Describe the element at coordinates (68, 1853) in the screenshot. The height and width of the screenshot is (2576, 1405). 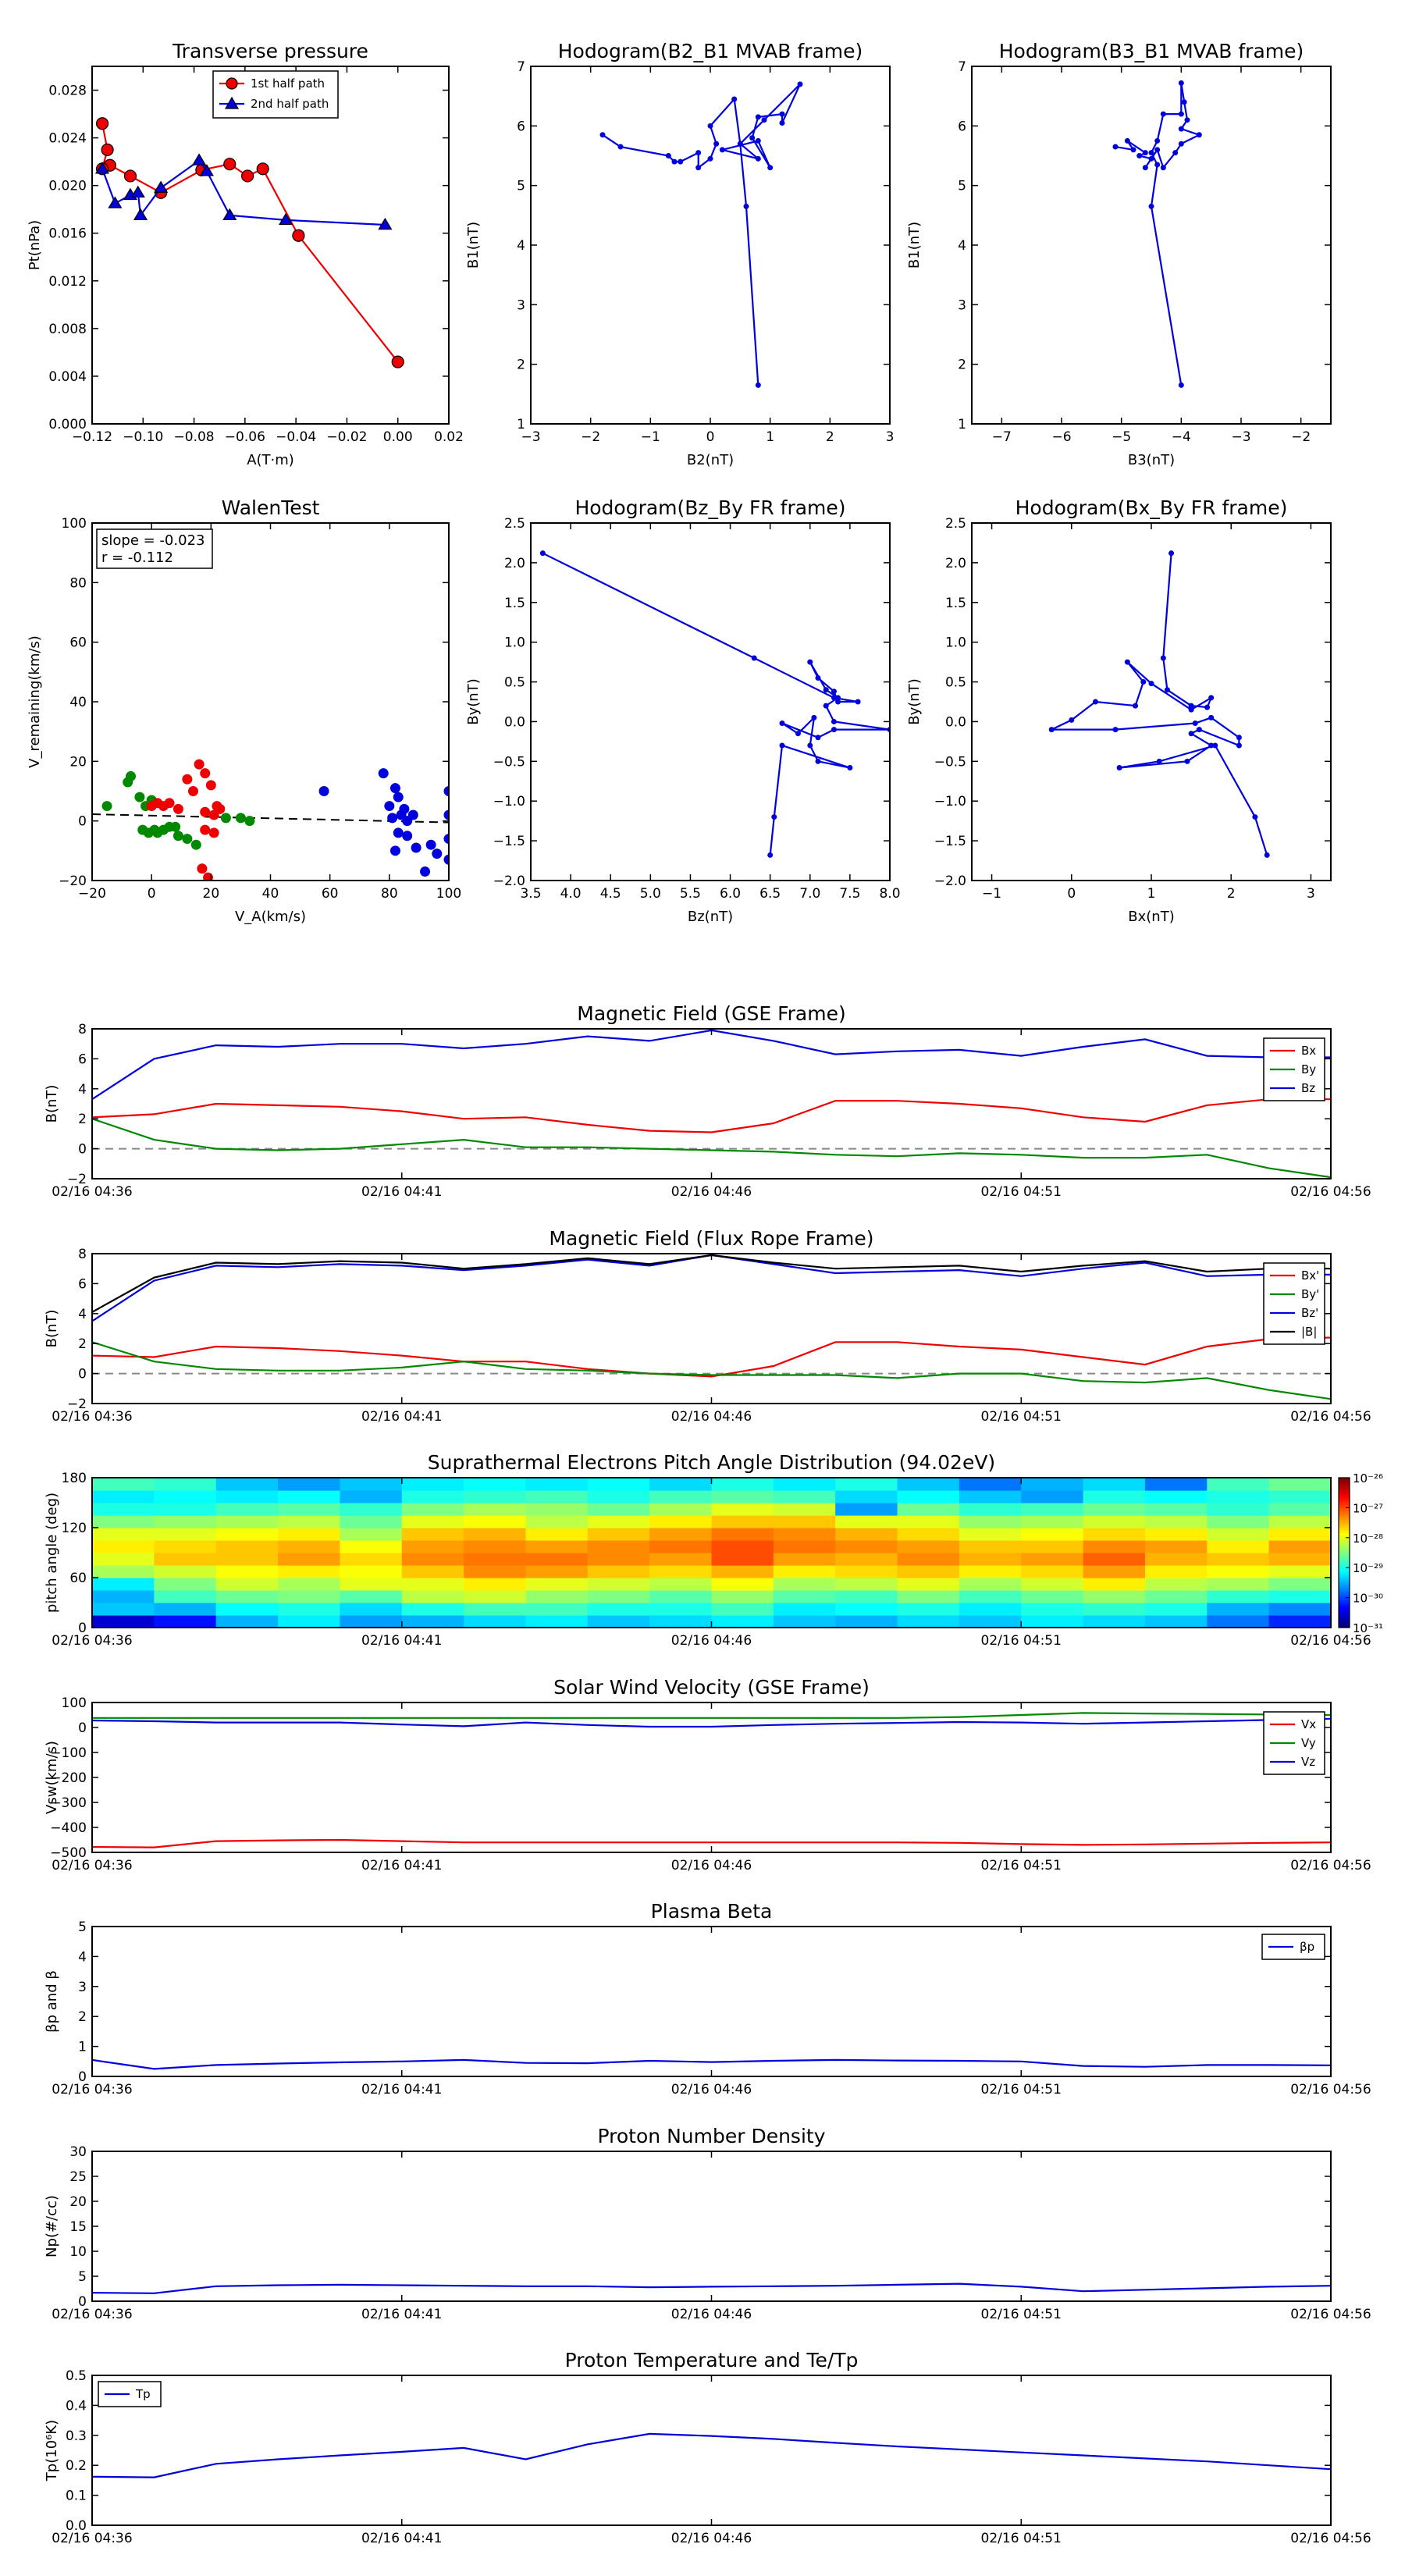
I see `y-tick-label: −500` at that location.